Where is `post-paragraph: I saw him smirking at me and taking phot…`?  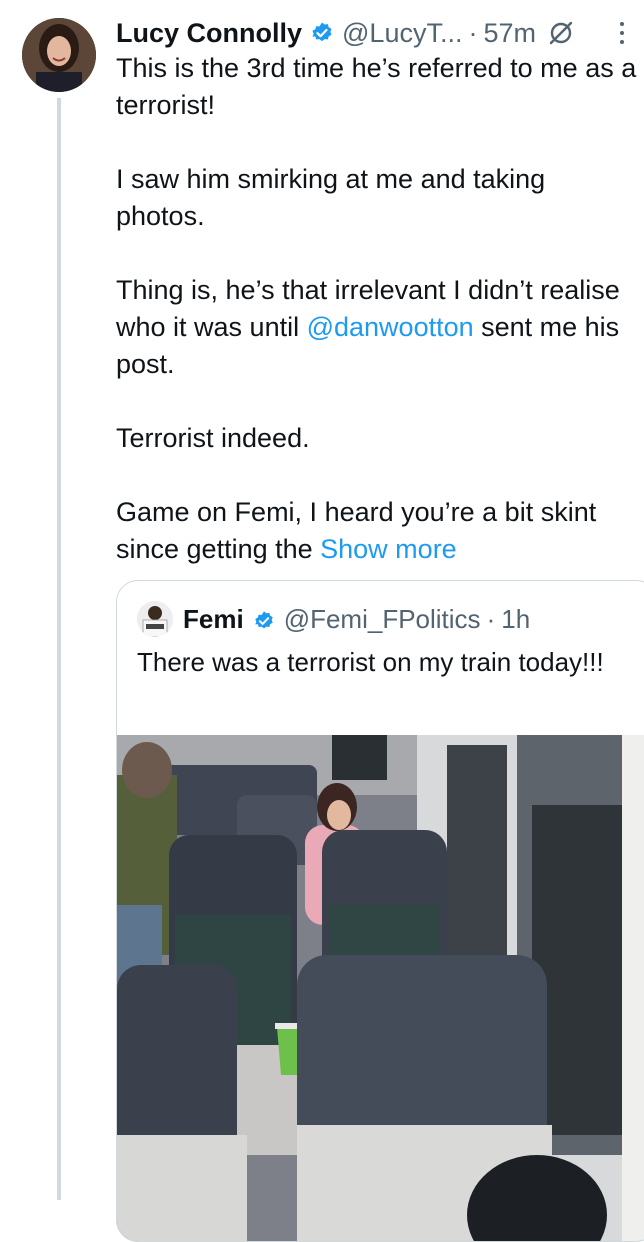
post-paragraph: I saw him smirking at me and taking phot… is located at coordinates (331, 197).